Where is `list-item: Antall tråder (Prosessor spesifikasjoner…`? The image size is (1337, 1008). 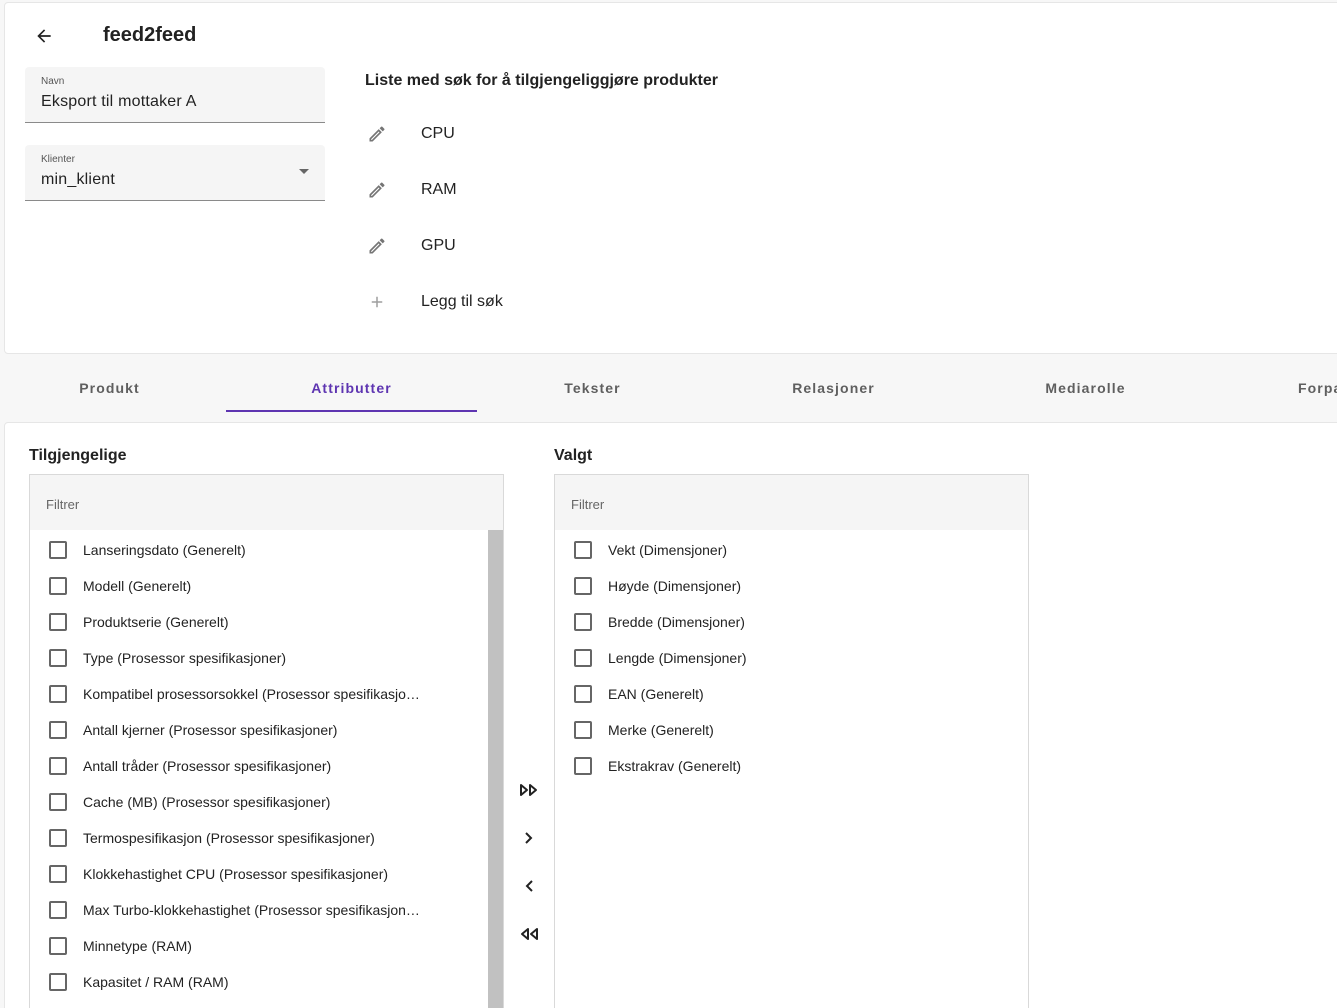
list-item: Antall tråder (Prosessor spesifikasjoner… is located at coordinates (266, 766).